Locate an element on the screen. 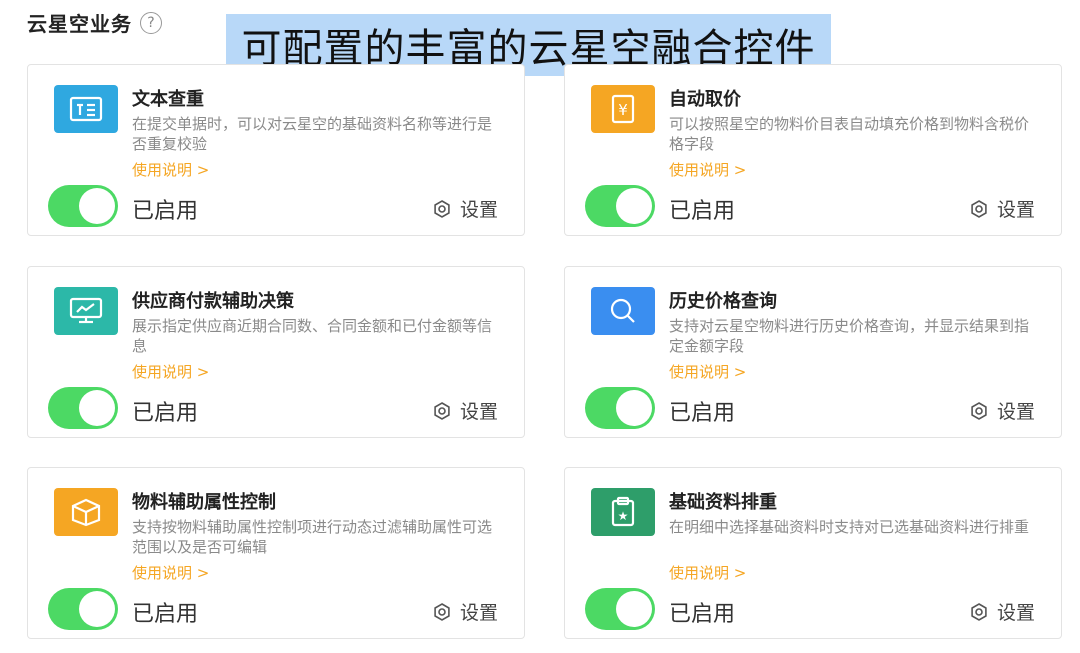 Image resolution: width=1080 pixels, height=653 pixels. search-icon is located at coordinates (623, 311).